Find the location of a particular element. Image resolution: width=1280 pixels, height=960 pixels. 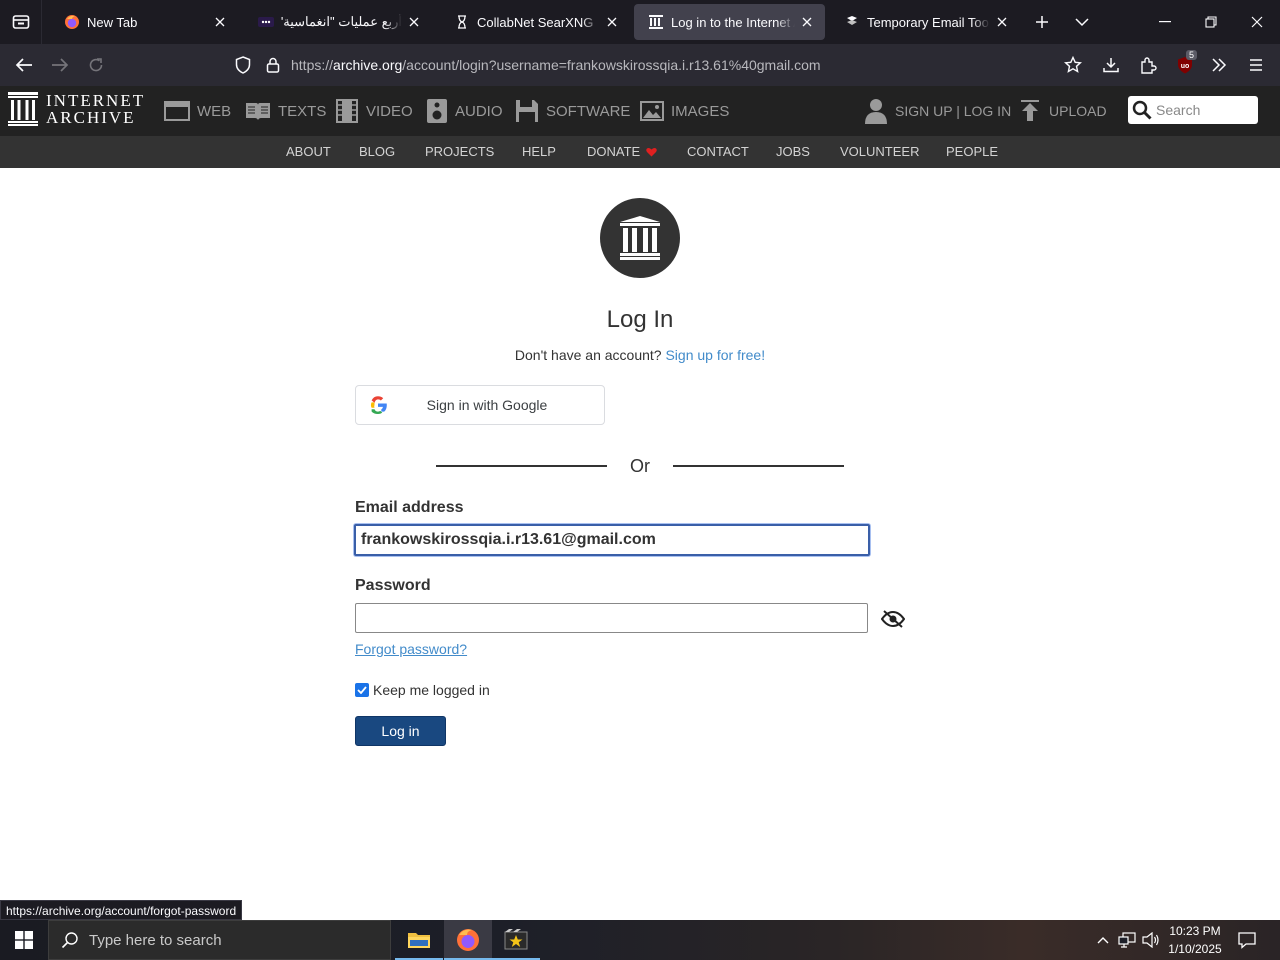

taskbar-clock: 10:23 PM 1/10/2025 is located at coordinates (1195, 940).